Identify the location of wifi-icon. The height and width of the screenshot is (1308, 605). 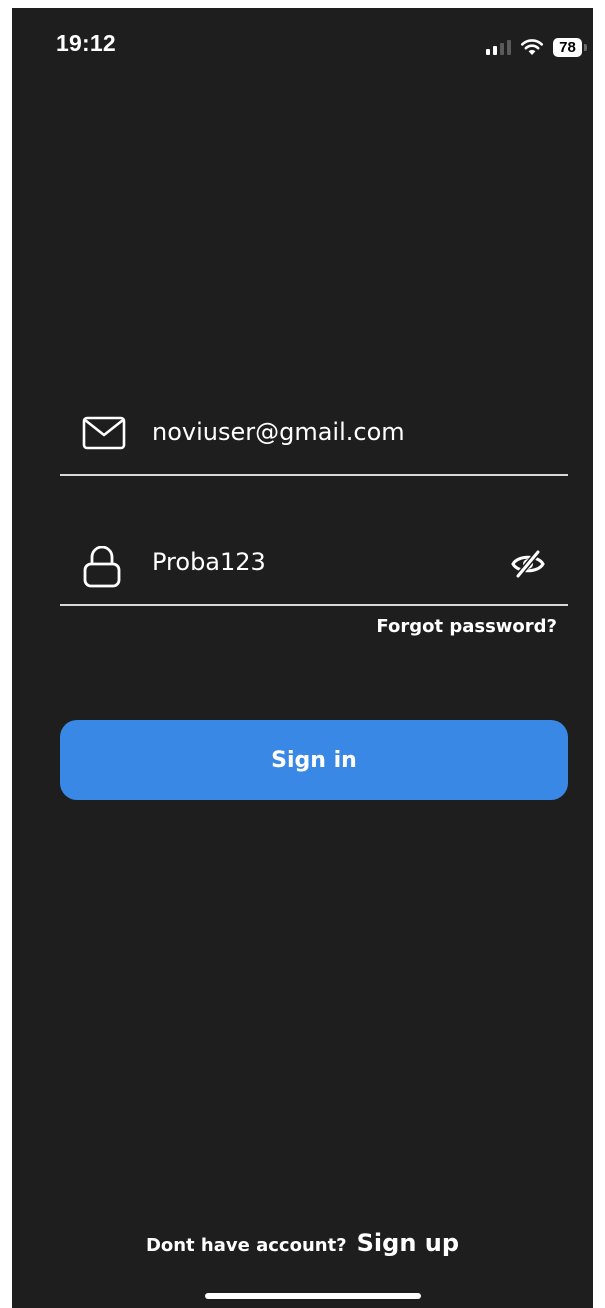
(532, 47).